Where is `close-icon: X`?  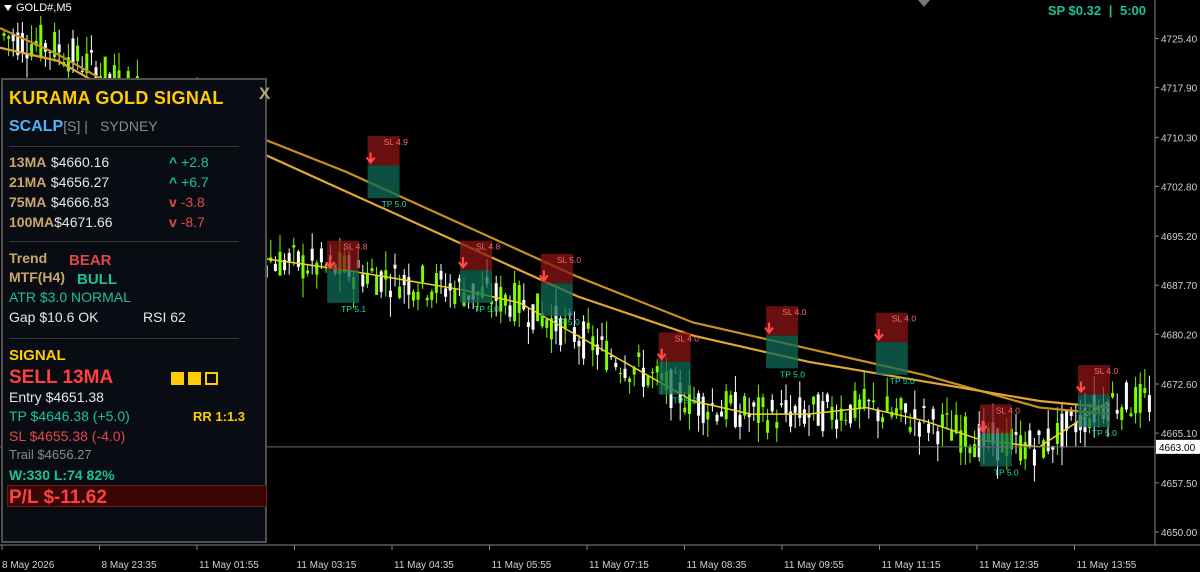 close-icon: X is located at coordinates (264, 94).